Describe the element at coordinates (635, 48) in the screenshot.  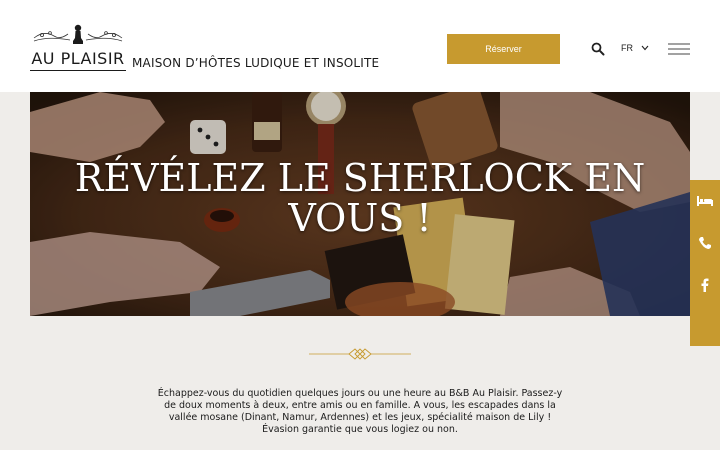
I see `language-selector: FR` at that location.